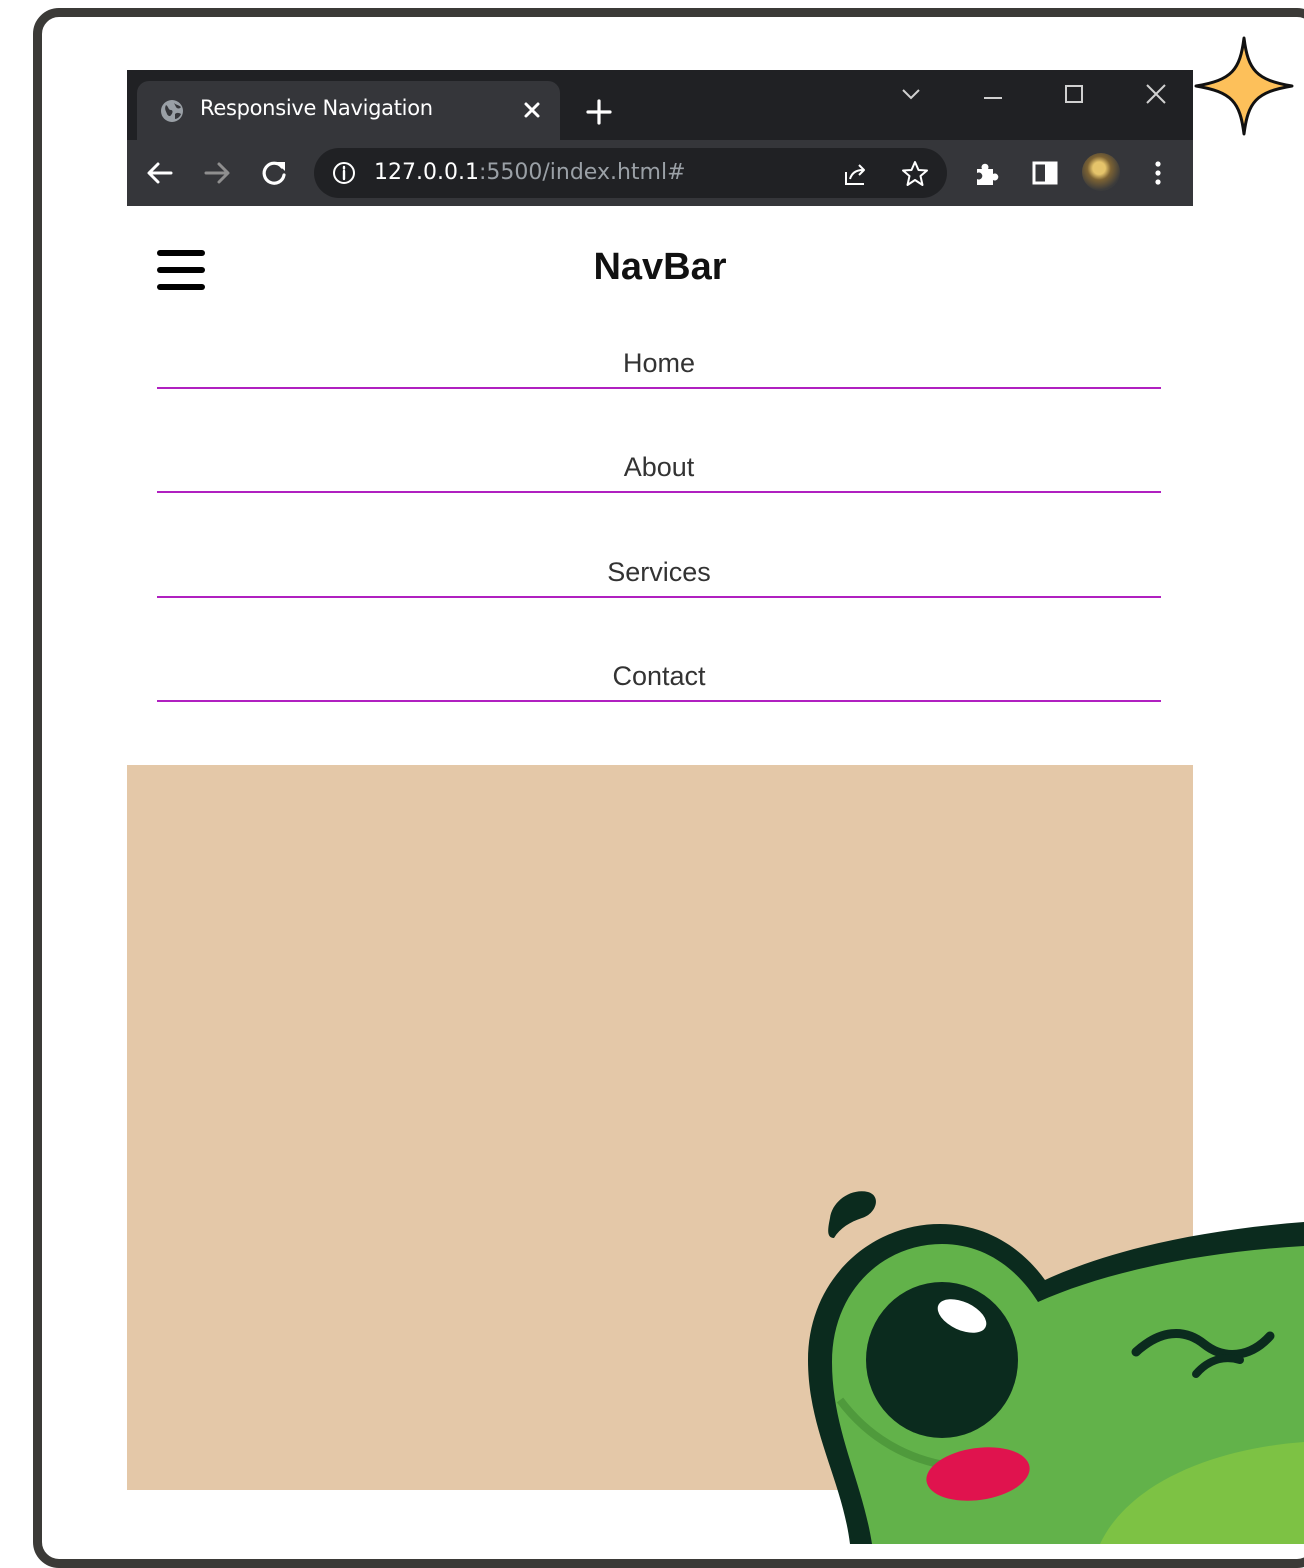  I want to click on tab-search-icon, so click(911, 94).